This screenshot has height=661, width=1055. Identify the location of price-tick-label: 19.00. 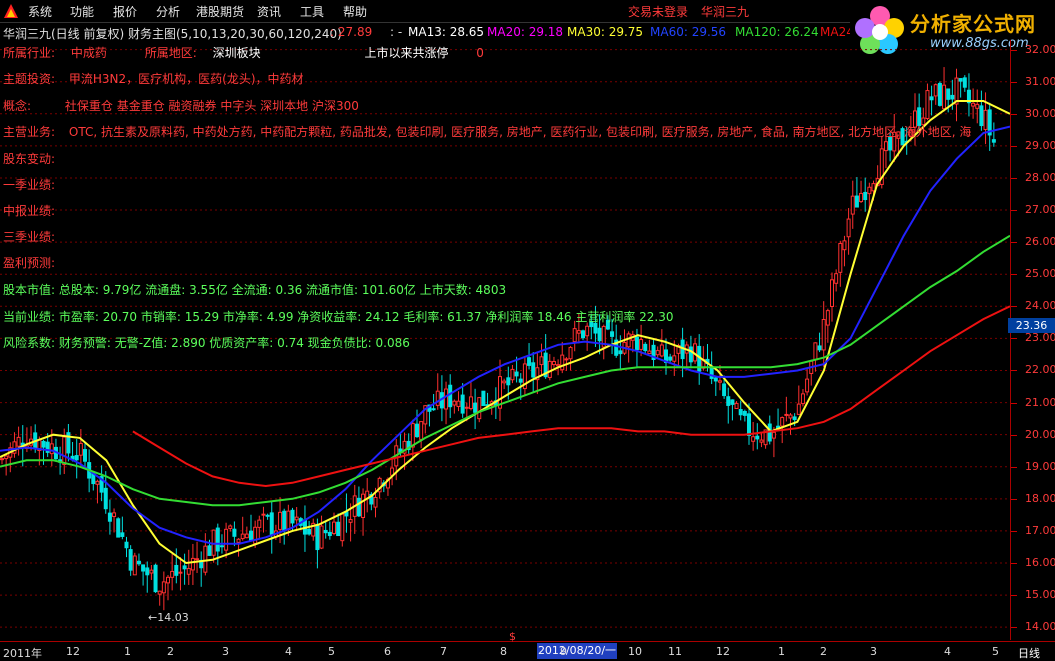
(1040, 466).